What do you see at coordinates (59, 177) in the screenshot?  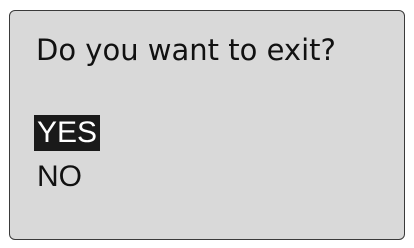 I see `no-option: NO` at bounding box center [59, 177].